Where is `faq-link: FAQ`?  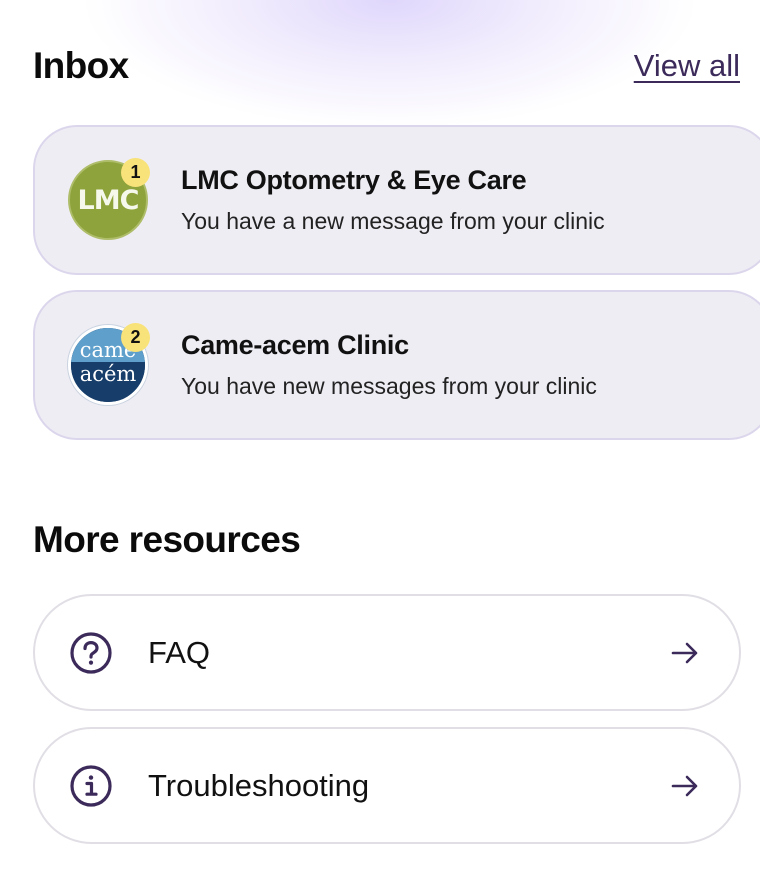 faq-link: FAQ is located at coordinates (387, 652).